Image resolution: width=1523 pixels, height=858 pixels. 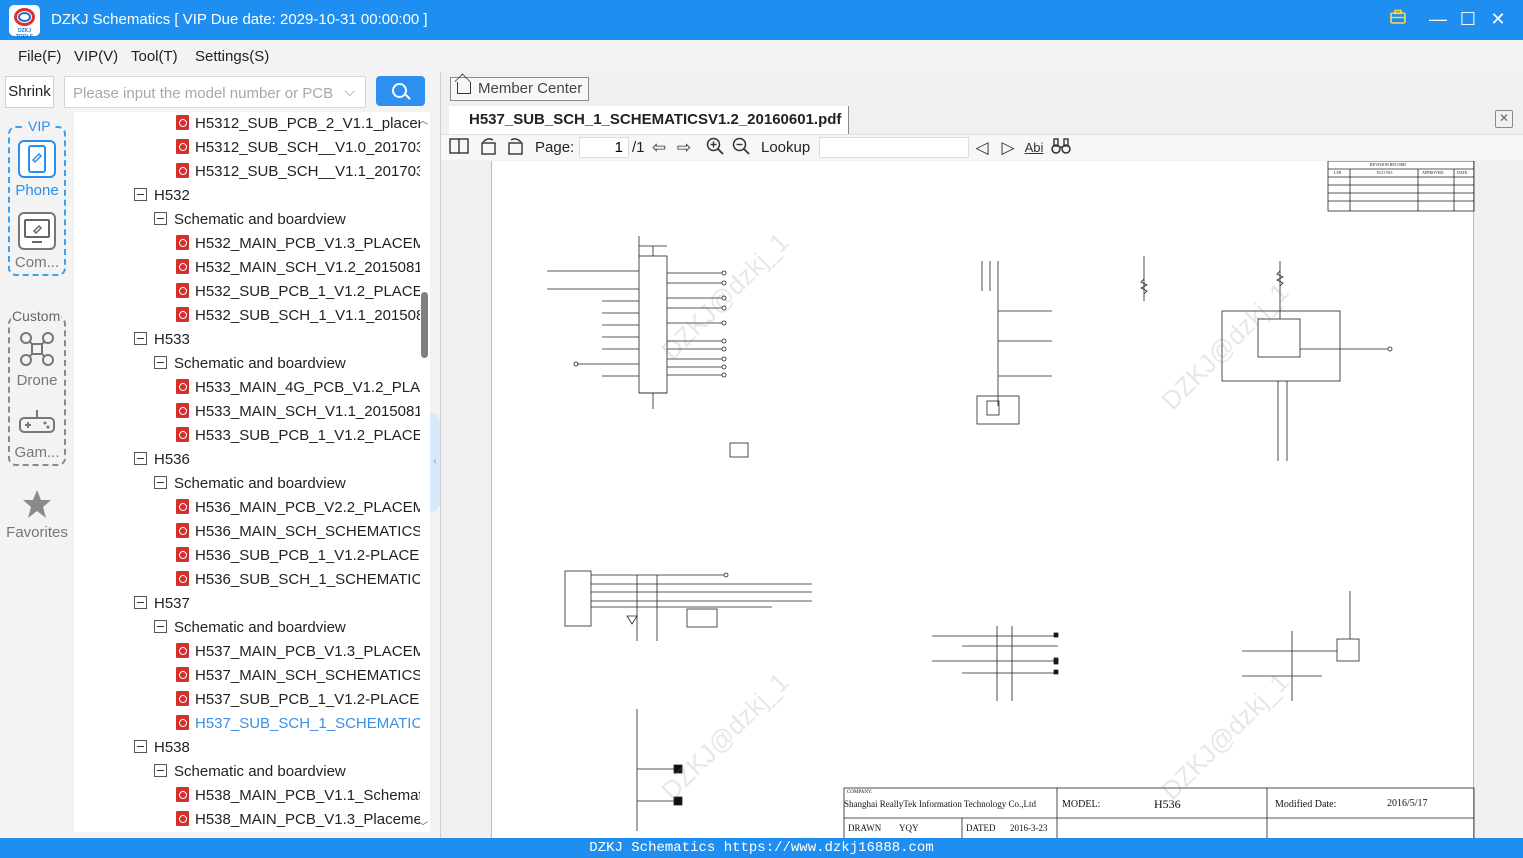 I want to click on scroll-down-icon: ﹀, so click(x=423, y=825).